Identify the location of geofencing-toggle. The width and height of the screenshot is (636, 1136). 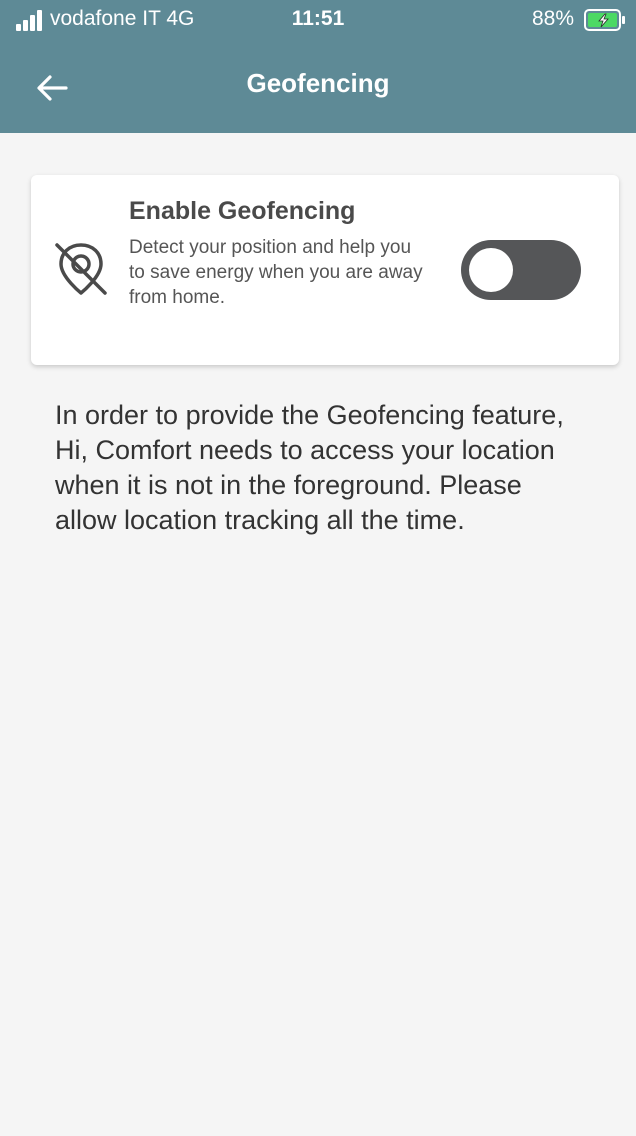
(521, 270).